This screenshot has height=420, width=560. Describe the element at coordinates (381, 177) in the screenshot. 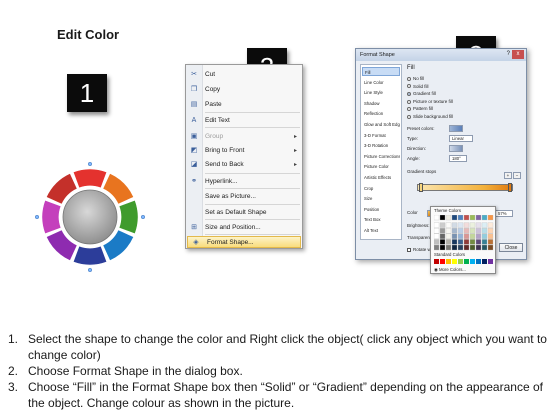

I see `nav-item-artistic-effects: Artistic Effects` at that location.